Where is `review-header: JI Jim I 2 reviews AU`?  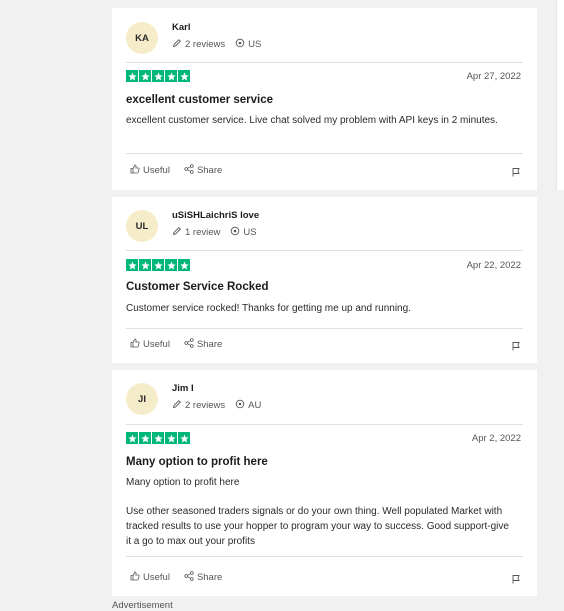 review-header: JI Jim I 2 reviews AU is located at coordinates (193, 399).